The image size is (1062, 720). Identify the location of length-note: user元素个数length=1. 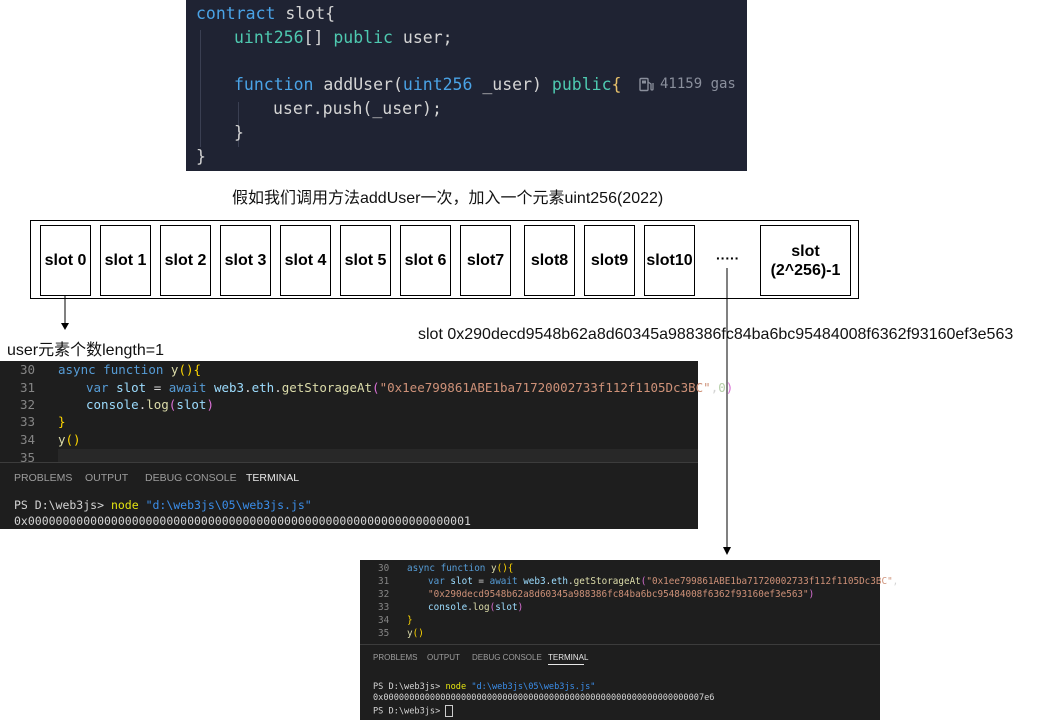
(85, 350).